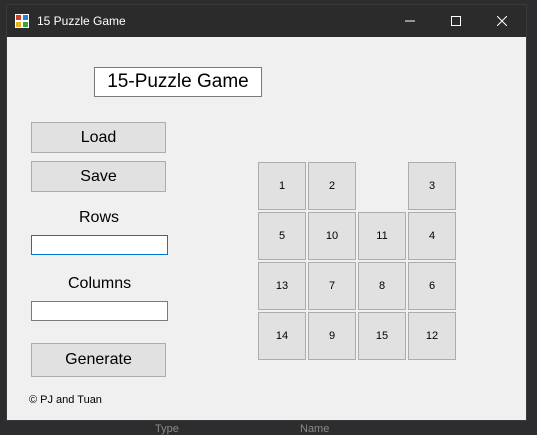 The image size is (537, 435). Describe the element at coordinates (99, 245) in the screenshot. I see `rows-input` at that location.